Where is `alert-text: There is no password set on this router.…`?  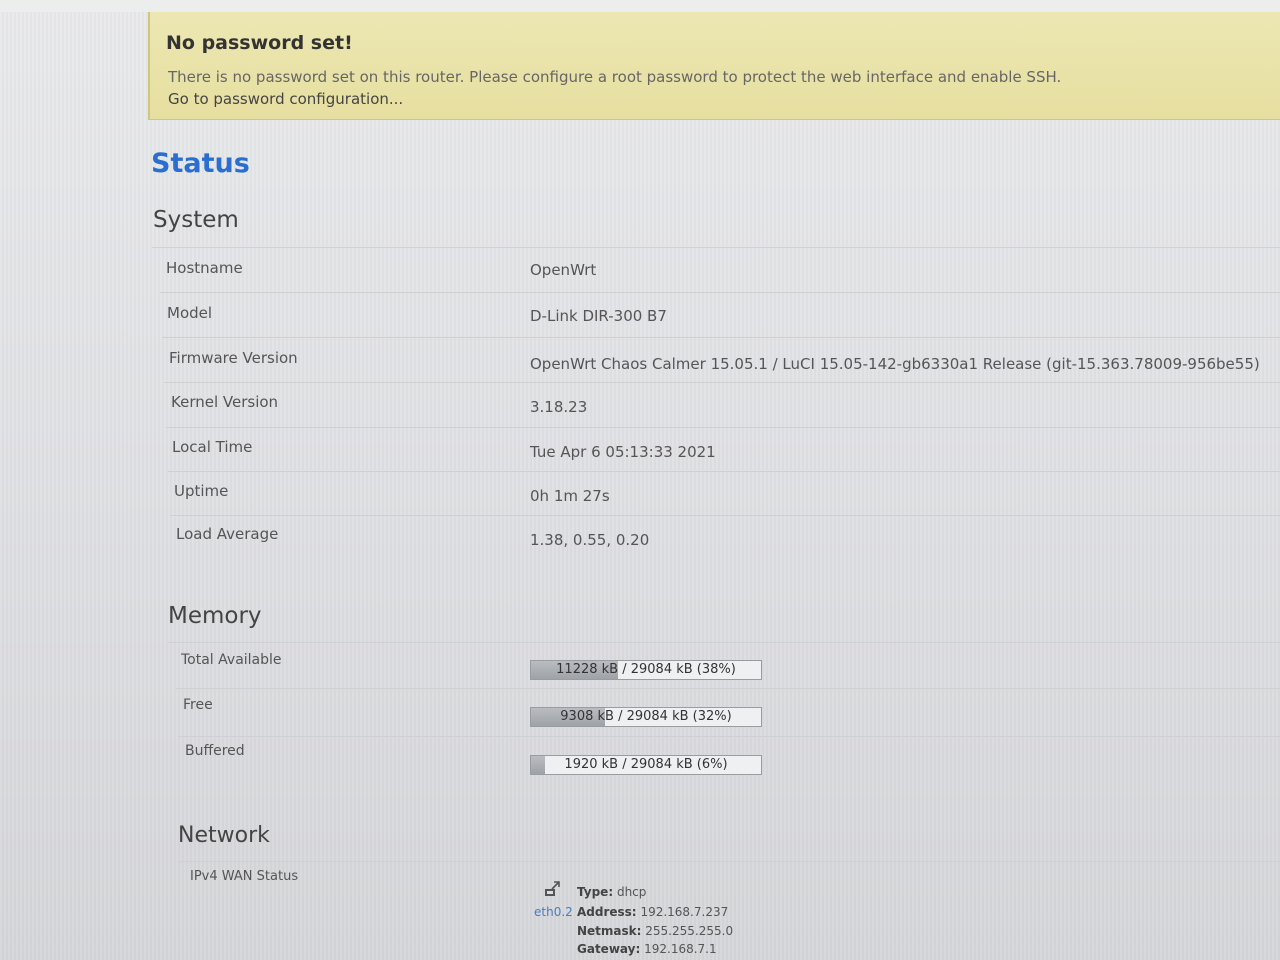 alert-text: There is no password set on this router.… is located at coordinates (615, 77).